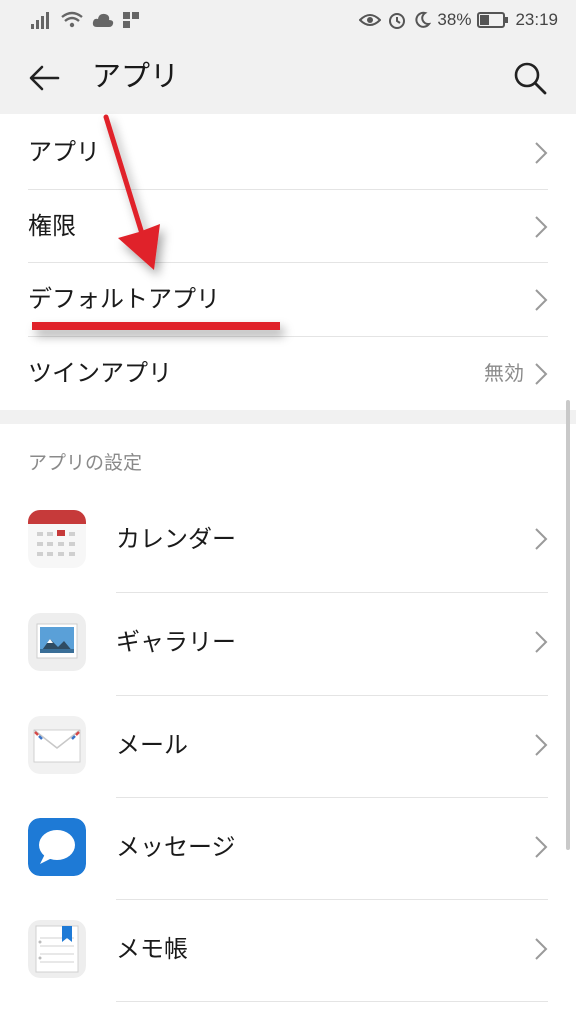 The width and height of the screenshot is (576, 1024). What do you see at coordinates (288, 644) in the screenshot?
I see `app-row-gallery: ギャラリー` at bounding box center [288, 644].